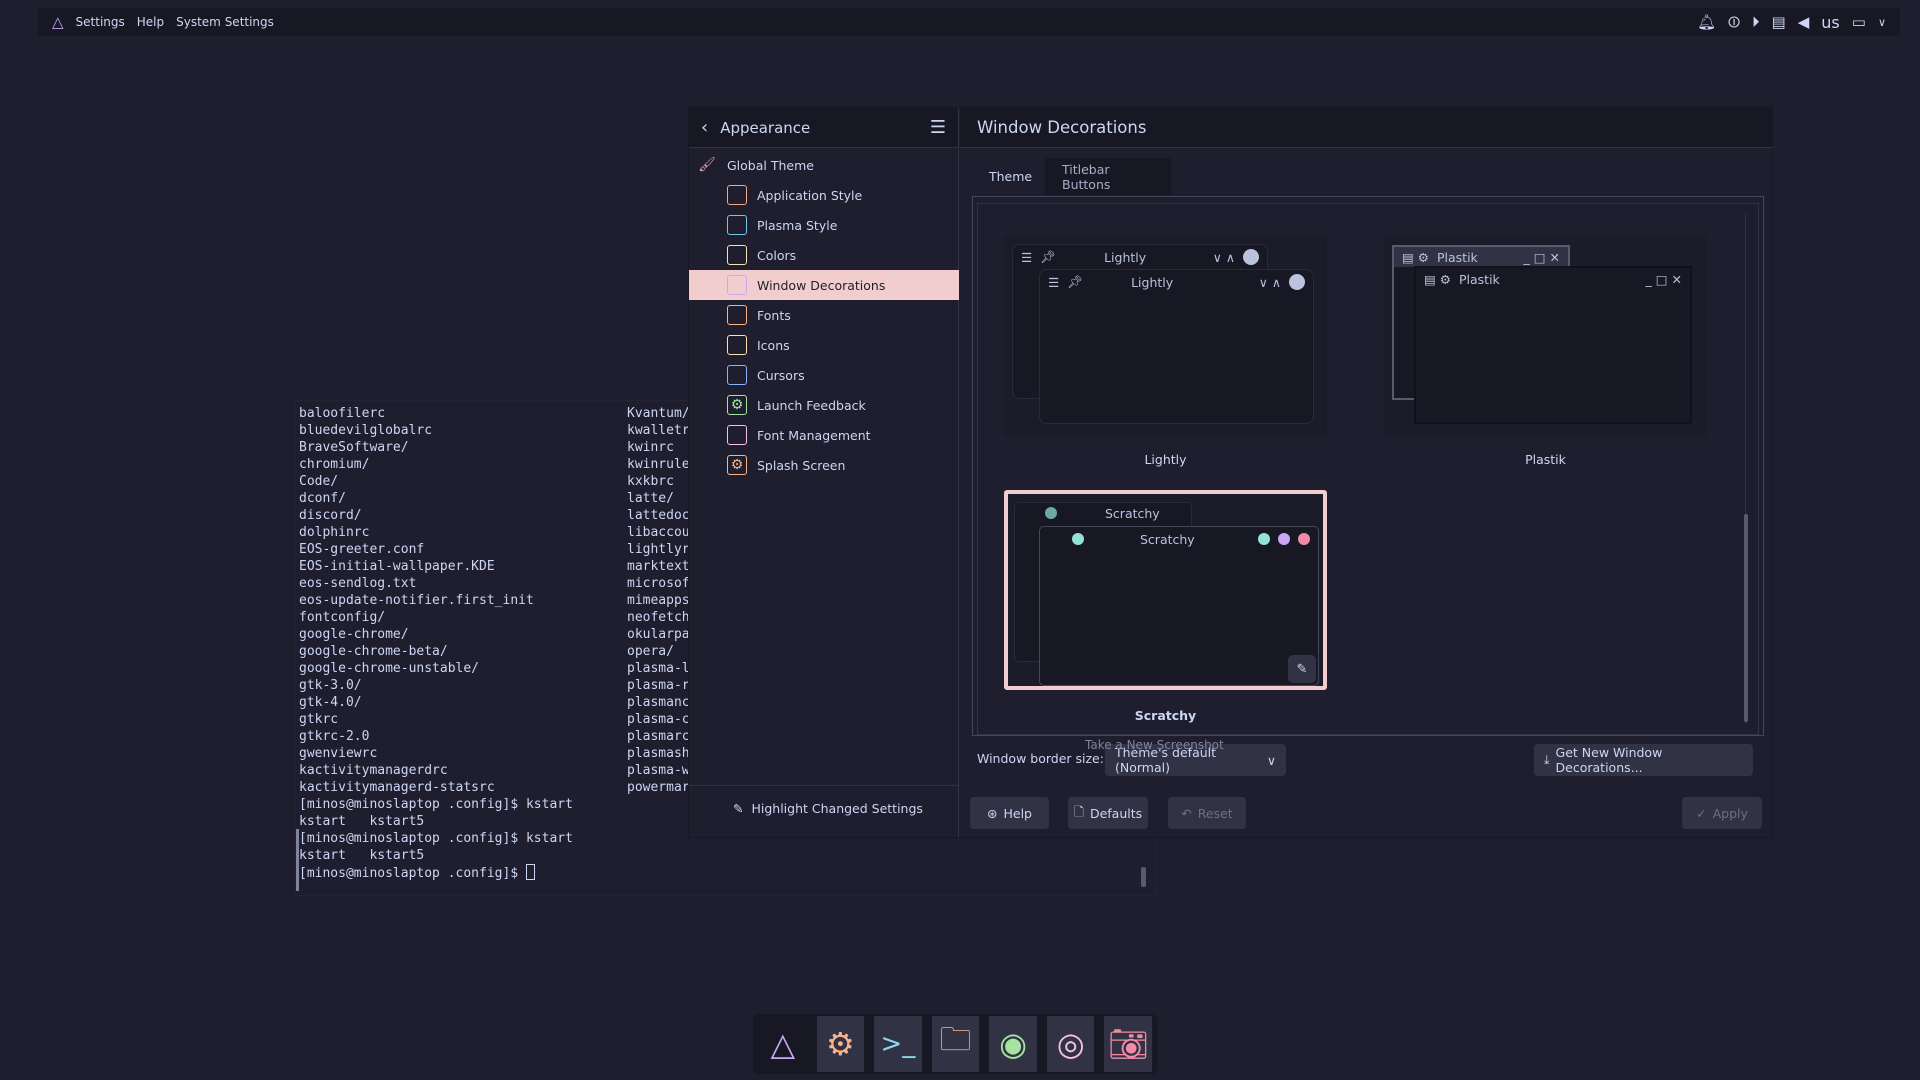 The width and height of the screenshot is (1920, 1080). What do you see at coordinates (1108, 176) in the screenshot?
I see `tab-titlebar-buttons: Titlebar Buttons` at bounding box center [1108, 176].